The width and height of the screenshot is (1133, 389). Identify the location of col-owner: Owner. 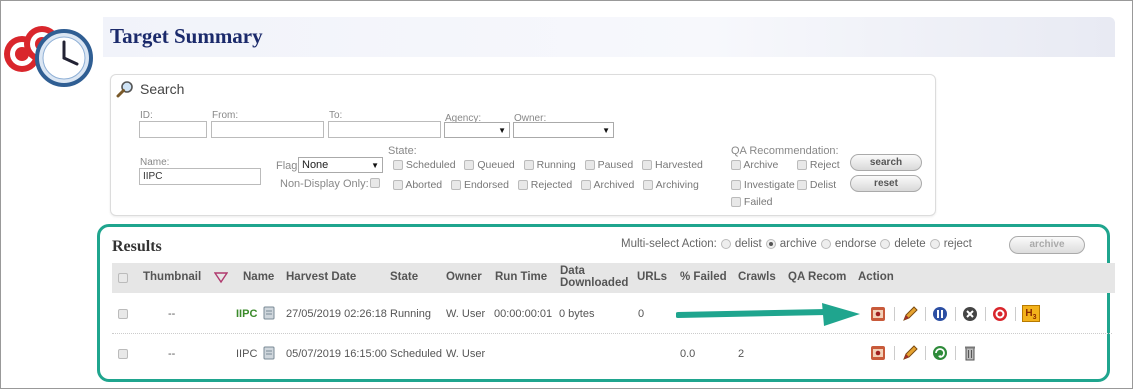
(464, 277).